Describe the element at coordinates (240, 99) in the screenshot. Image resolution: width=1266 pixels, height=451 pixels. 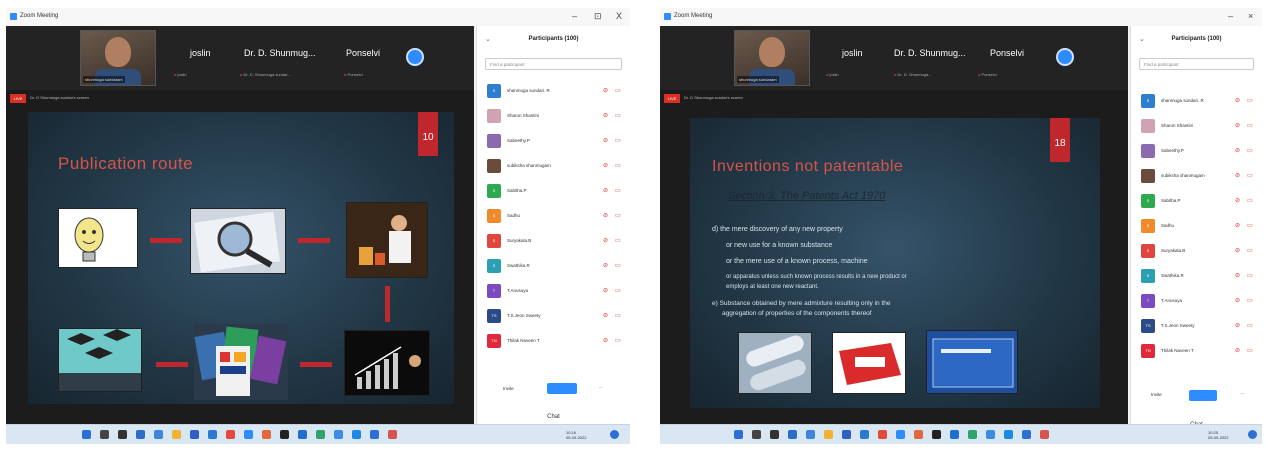
I see `view-options-bar: LIVE Dr. D Shunmuga sundar's screen` at that location.